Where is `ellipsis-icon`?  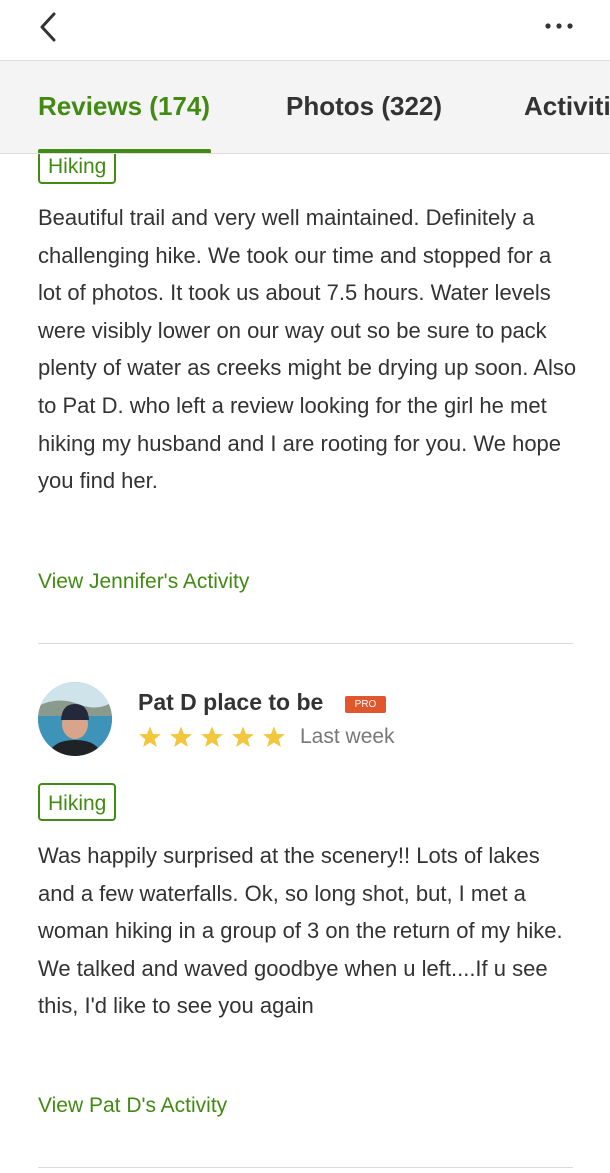 ellipsis-icon is located at coordinates (559, 26).